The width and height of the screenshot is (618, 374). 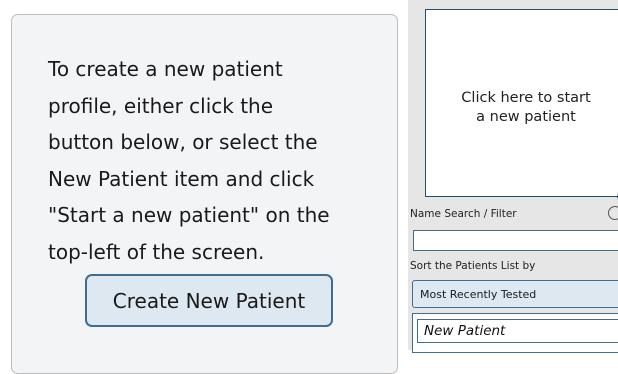 I want to click on patient-list-item: New Patient, so click(x=517, y=331).